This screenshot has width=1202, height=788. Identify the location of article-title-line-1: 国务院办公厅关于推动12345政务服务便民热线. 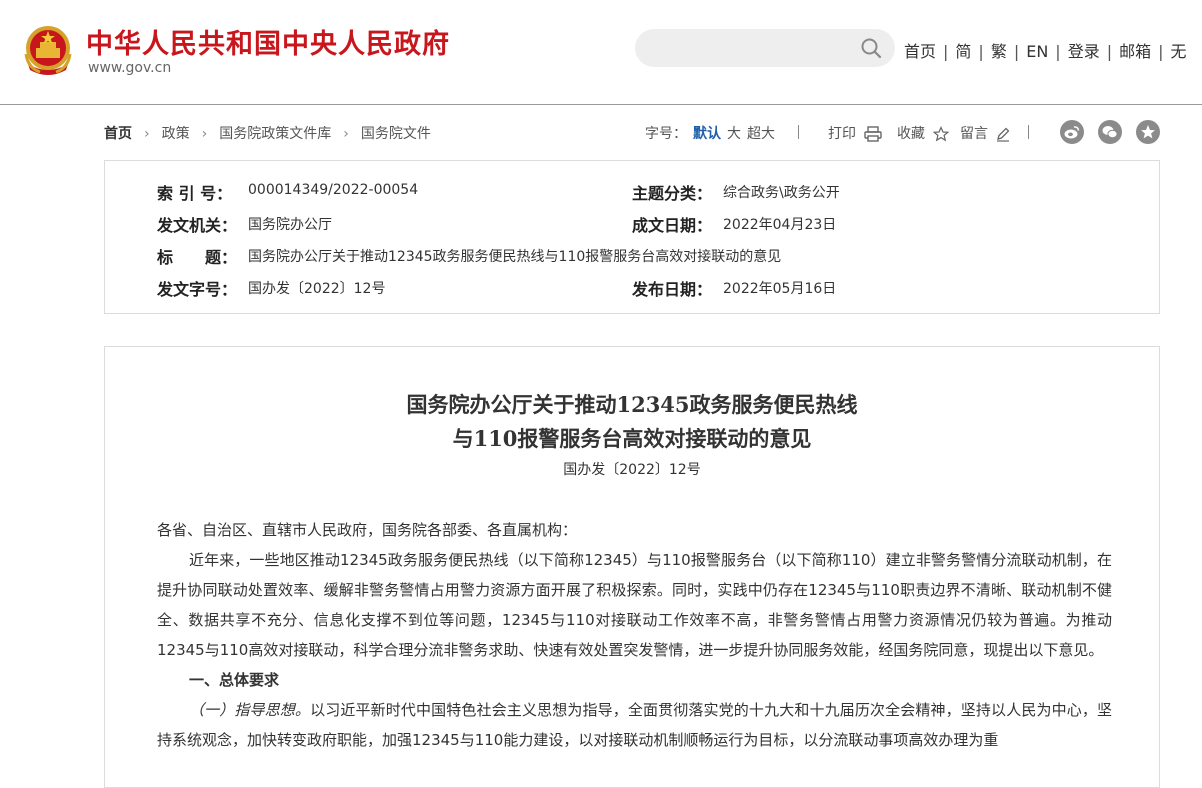
(632, 404).